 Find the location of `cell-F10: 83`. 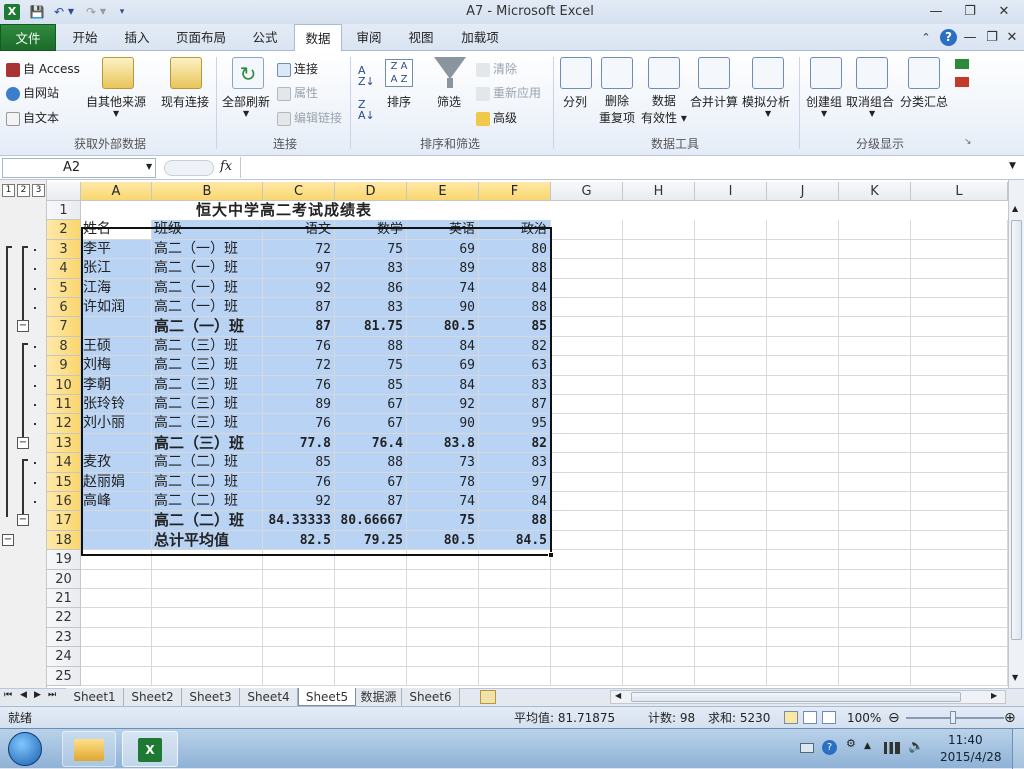

cell-F10: 83 is located at coordinates (515, 385).